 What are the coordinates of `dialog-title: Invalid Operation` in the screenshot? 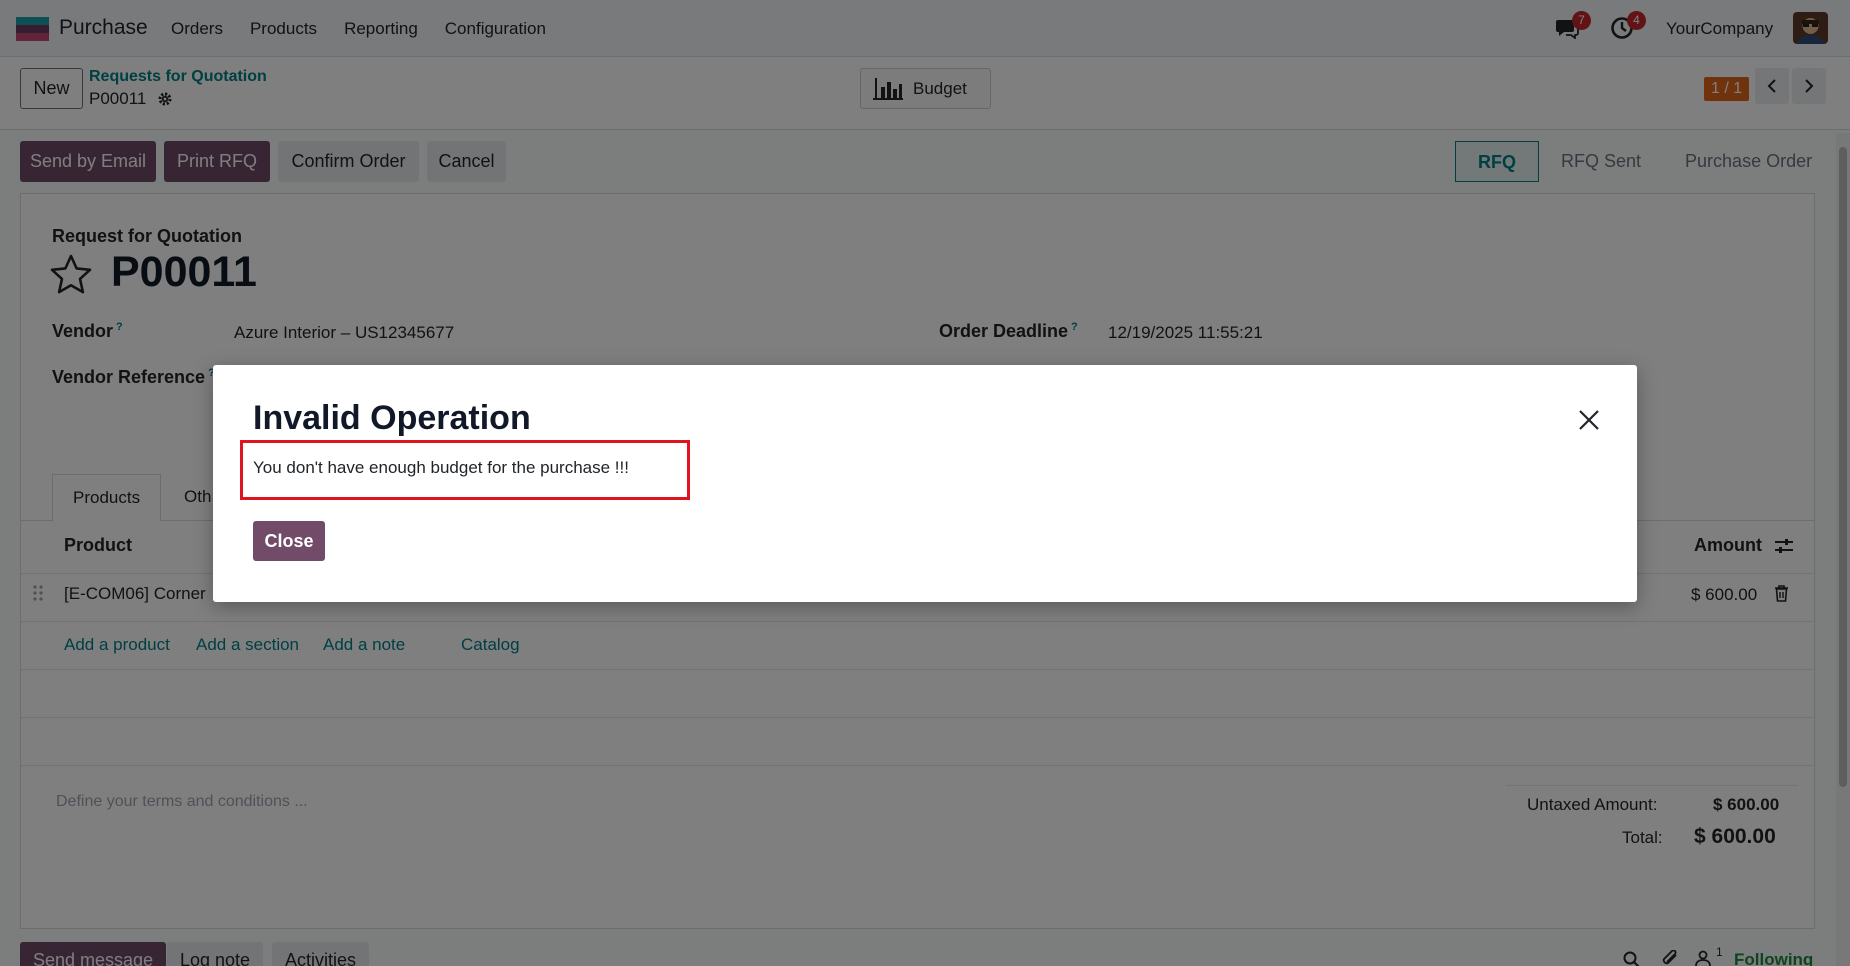 It's located at (392, 418).